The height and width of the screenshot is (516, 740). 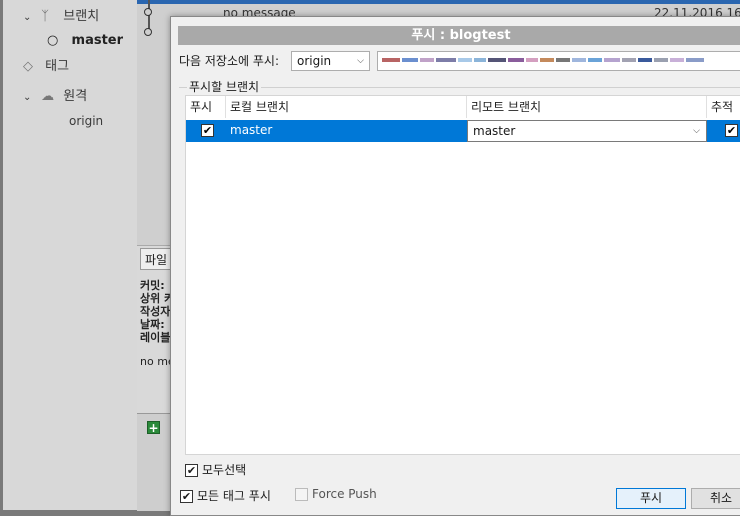 What do you see at coordinates (723, 107) in the screenshot?
I see `column-header-track: 추적` at bounding box center [723, 107].